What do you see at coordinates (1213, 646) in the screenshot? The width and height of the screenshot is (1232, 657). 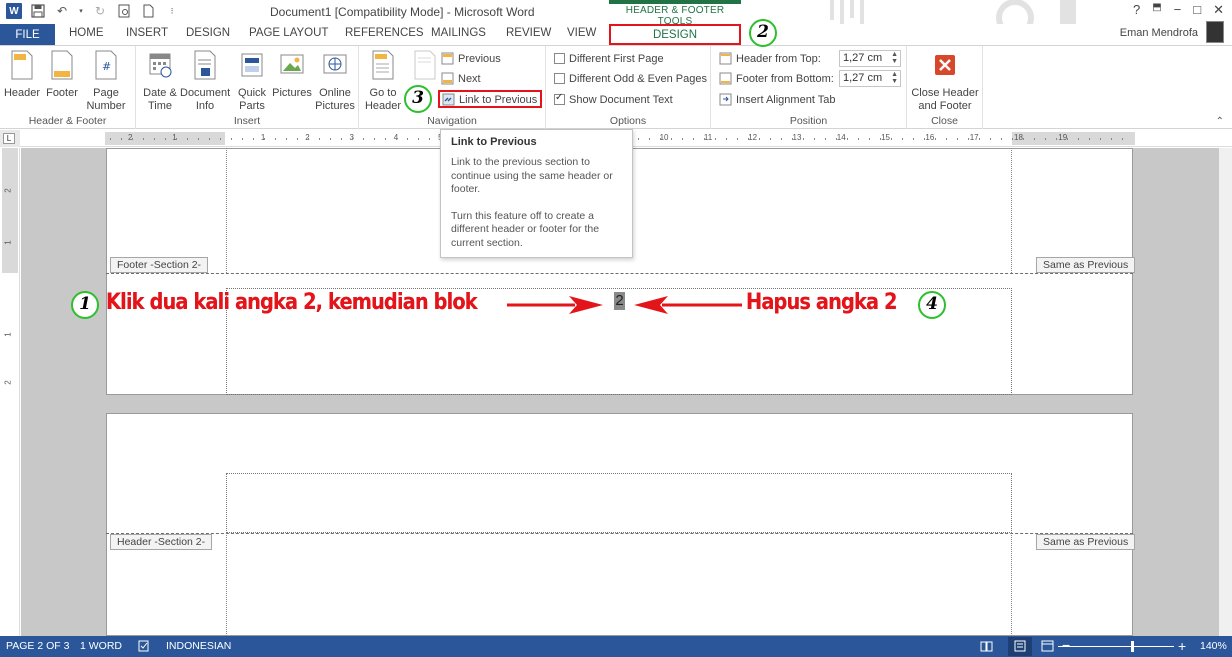 I see `zoom-level: 140%` at bounding box center [1213, 646].